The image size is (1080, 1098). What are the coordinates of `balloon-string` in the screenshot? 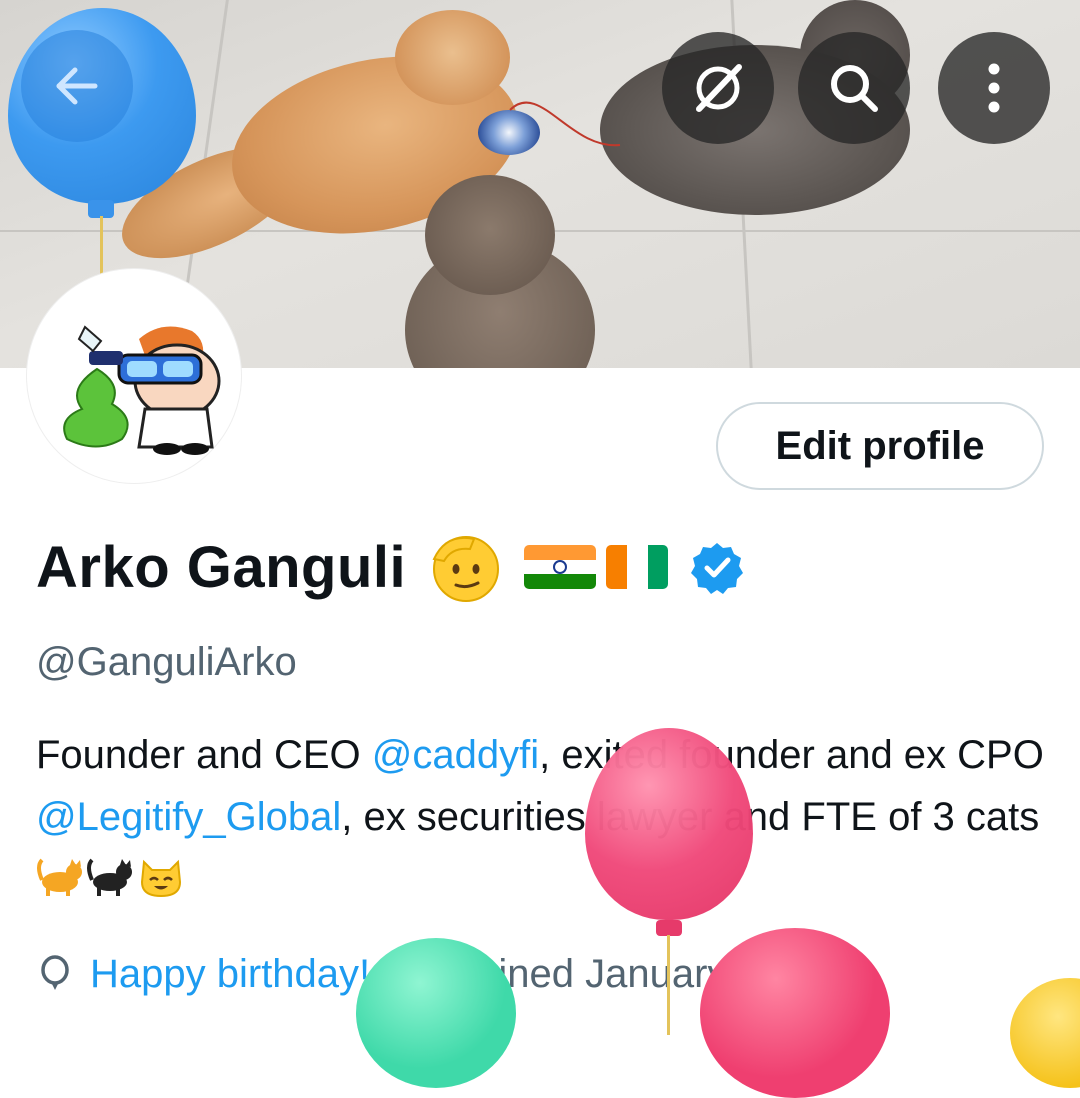 It's located at (668, 985).